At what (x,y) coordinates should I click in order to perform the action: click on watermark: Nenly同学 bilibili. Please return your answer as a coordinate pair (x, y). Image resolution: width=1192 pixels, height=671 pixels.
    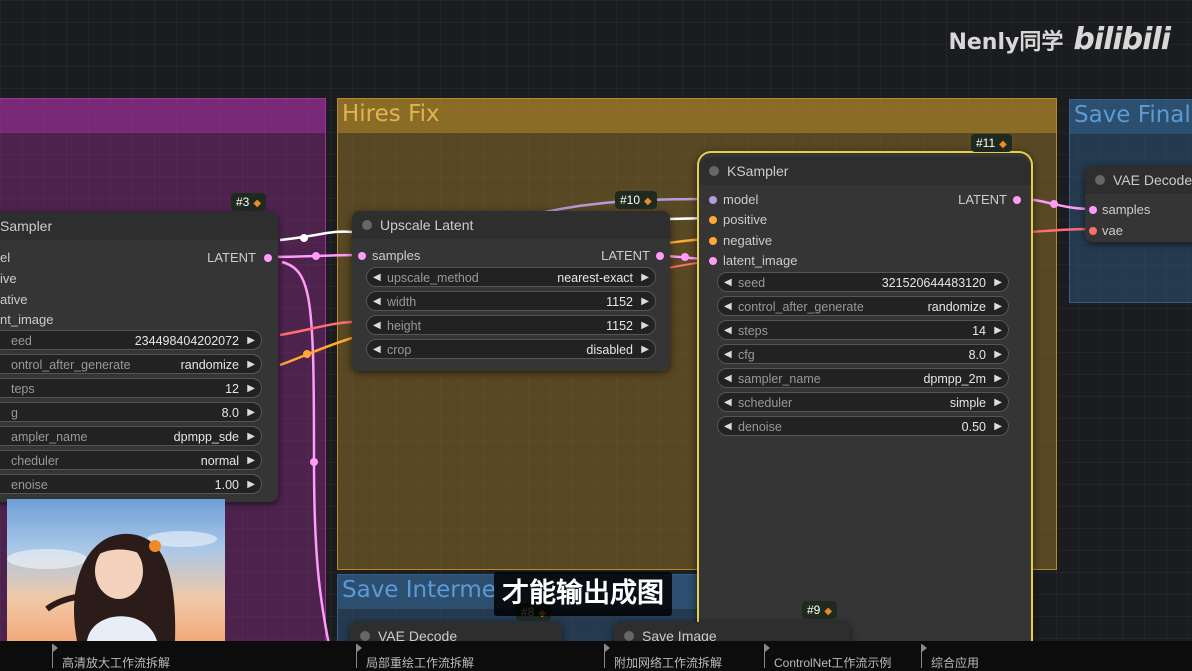
    Looking at the image, I should click on (1059, 39).